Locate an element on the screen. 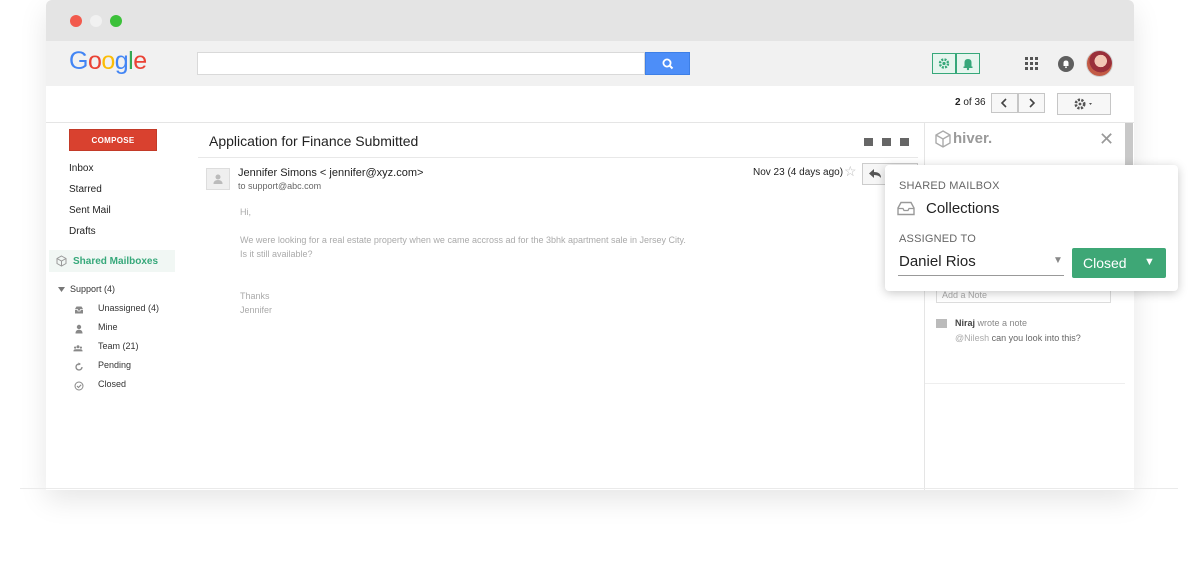 Image resolution: width=1192 pixels, height=588 pixels. sidebar-item-shared-mailboxes: Shared Mailboxes is located at coordinates (112, 261).